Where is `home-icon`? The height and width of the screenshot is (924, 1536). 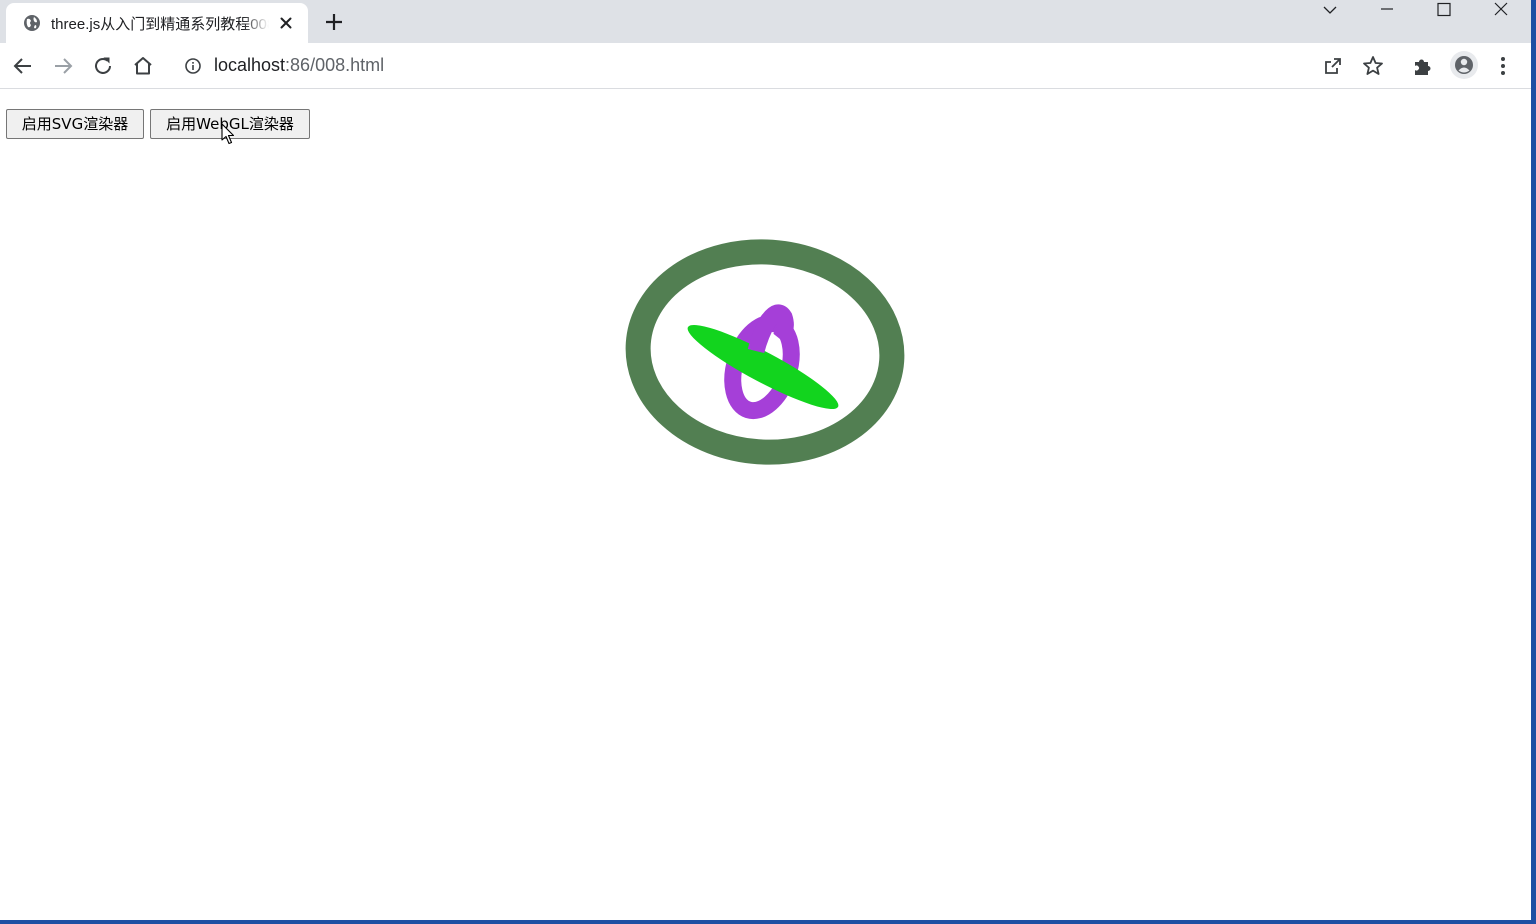
home-icon is located at coordinates (143, 66).